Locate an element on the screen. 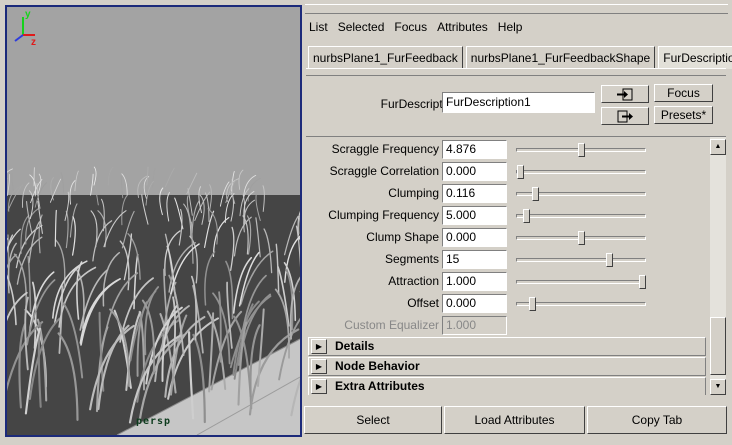 Image resolution: width=732 pixels, height=445 pixels. attribute-row: Clump Shape 0.000 is located at coordinates (506, 238).